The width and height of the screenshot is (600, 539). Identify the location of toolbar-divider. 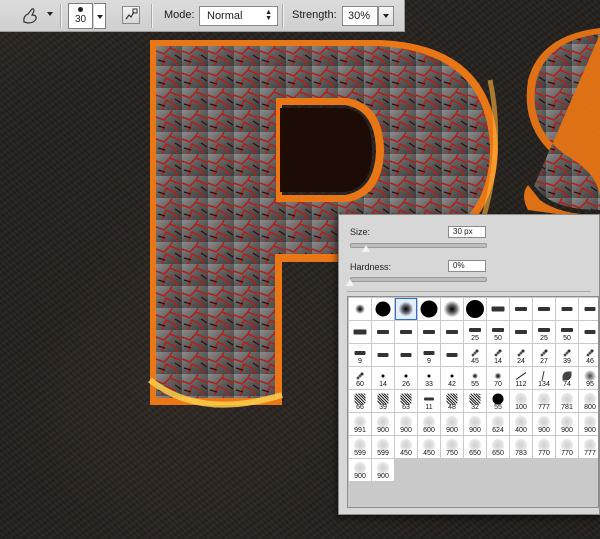
(152, 16).